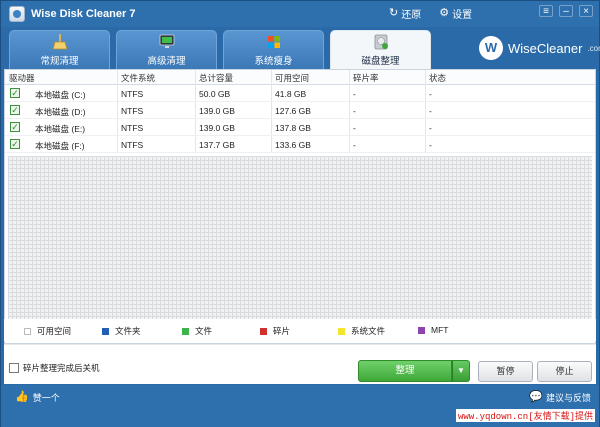 Image resolution: width=600 pixels, height=427 pixels. What do you see at coordinates (273, 49) in the screenshot?
I see `tab-system-slim: 系统瘦身` at bounding box center [273, 49].